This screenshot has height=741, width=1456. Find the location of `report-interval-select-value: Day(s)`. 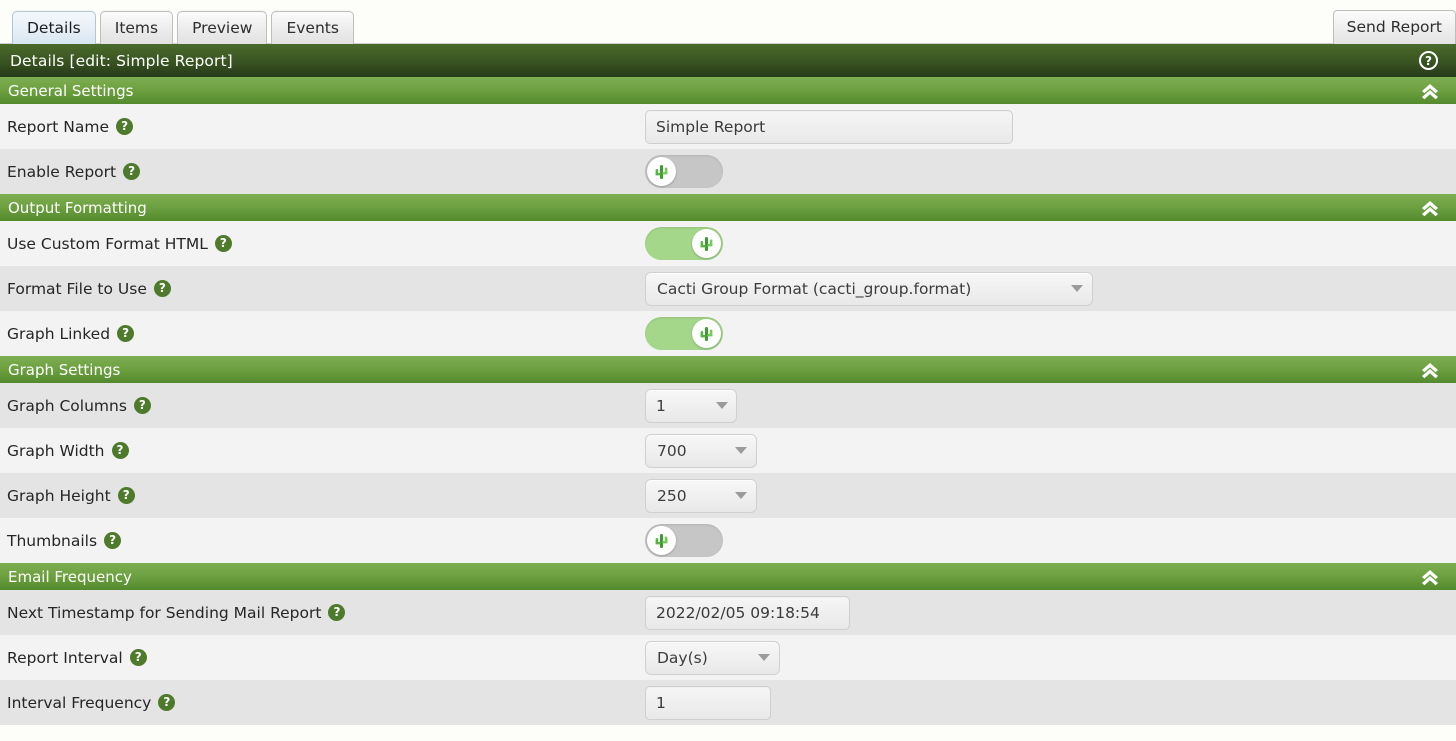

report-interval-select-value: Day(s) is located at coordinates (682, 657).